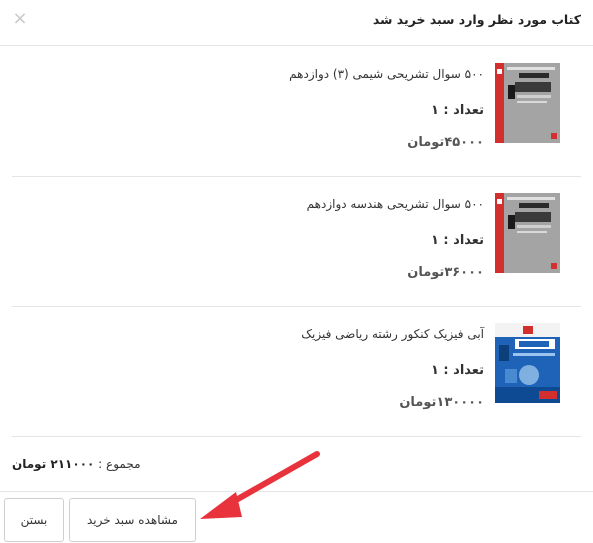 The height and width of the screenshot is (543, 593). I want to click on close-icon: ×, so click(20, 19).